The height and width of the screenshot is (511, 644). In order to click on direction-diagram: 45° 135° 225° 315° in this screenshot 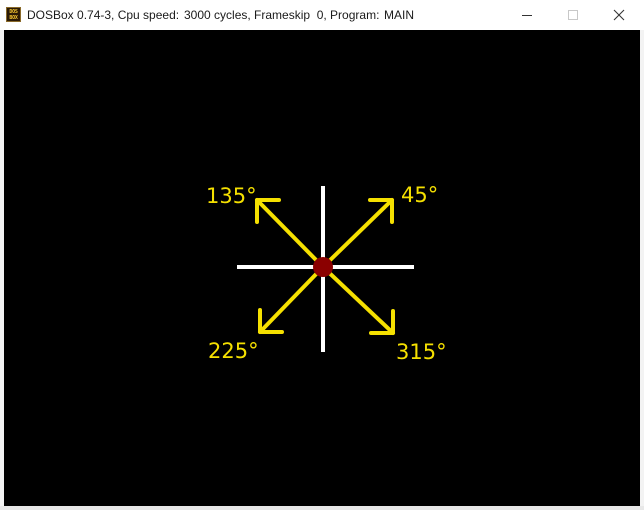, I will do `click(326, 273)`.